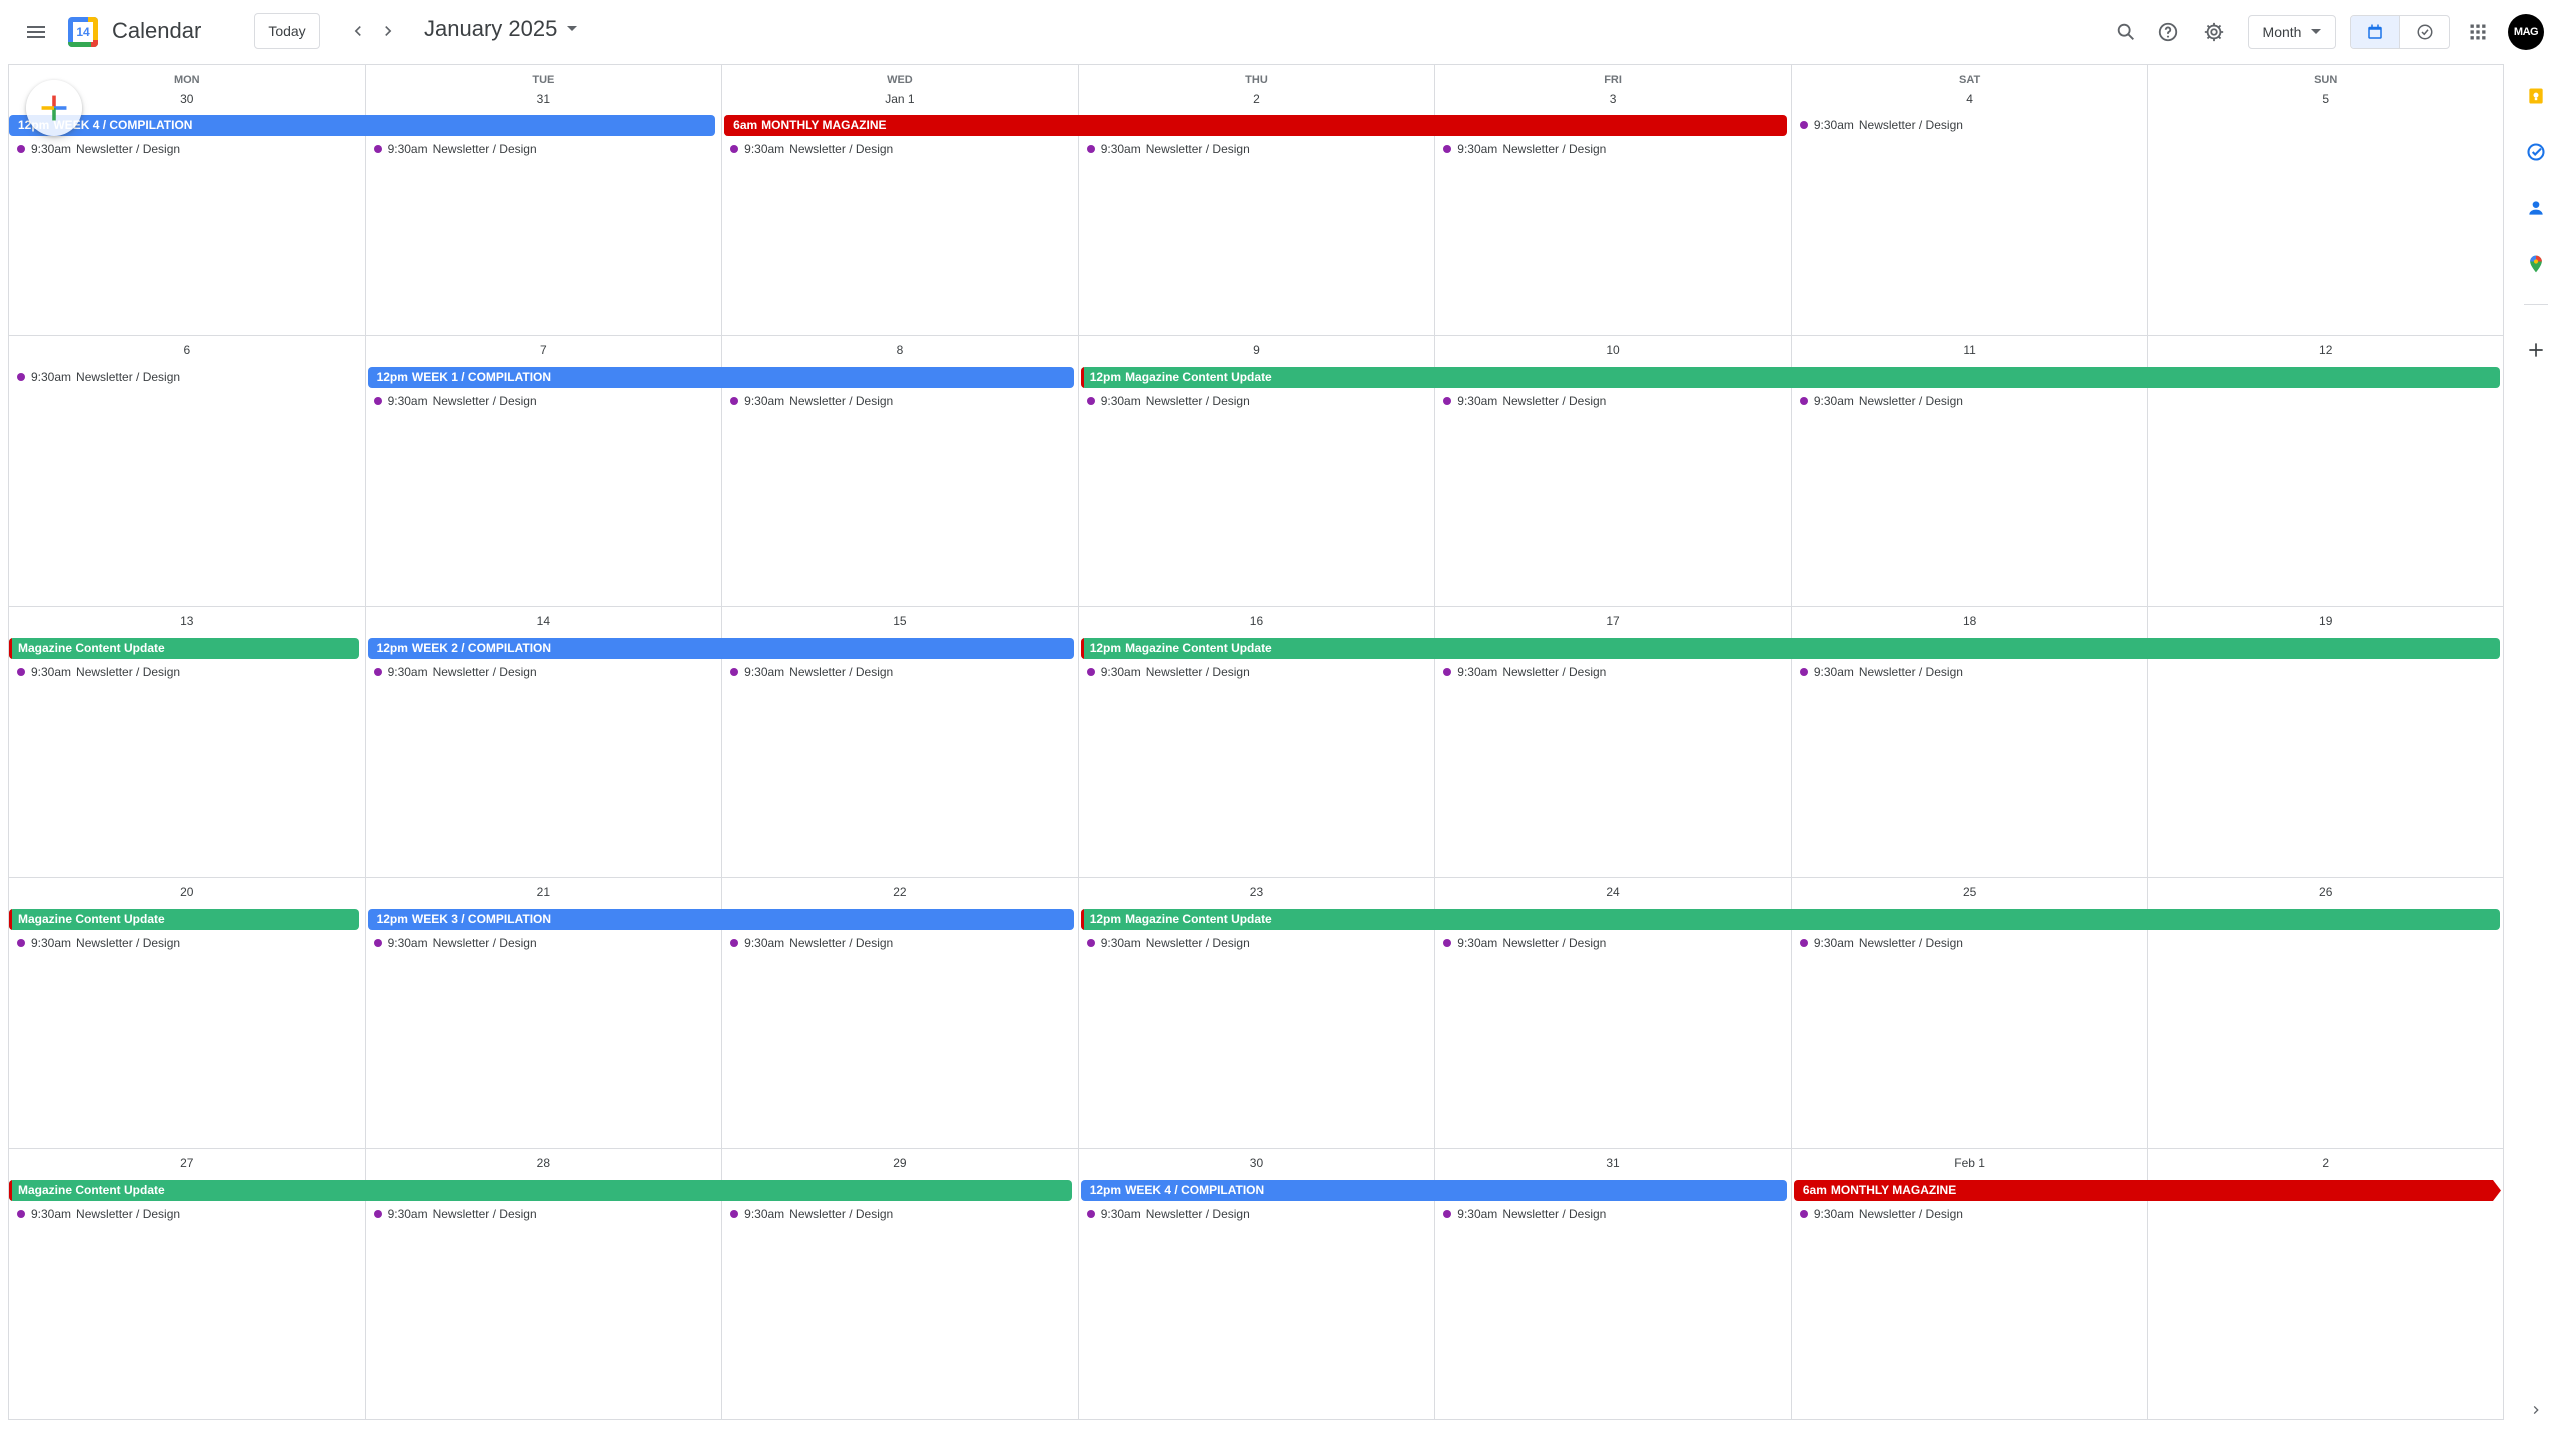 This screenshot has height=1440, width=2560. What do you see at coordinates (544, 1163) in the screenshot?
I see `day-number: 28` at bounding box center [544, 1163].